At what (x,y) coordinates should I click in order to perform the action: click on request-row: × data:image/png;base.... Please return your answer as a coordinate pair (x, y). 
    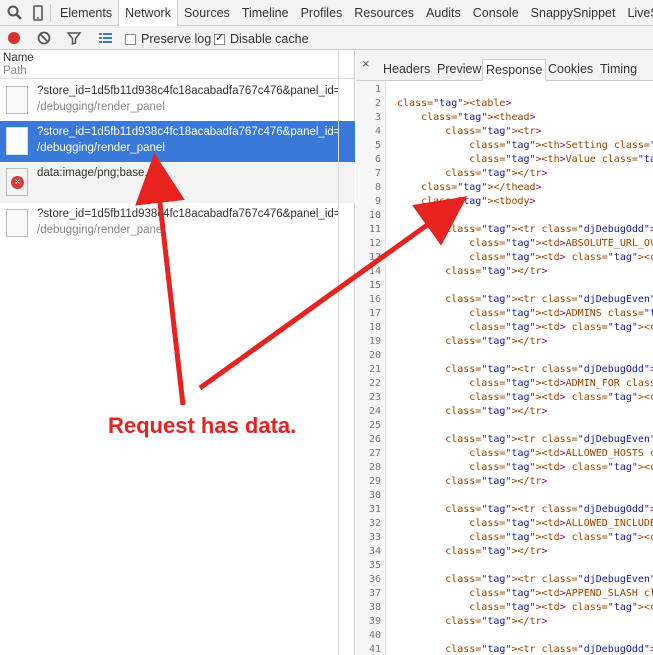
    Looking at the image, I should click on (177, 182).